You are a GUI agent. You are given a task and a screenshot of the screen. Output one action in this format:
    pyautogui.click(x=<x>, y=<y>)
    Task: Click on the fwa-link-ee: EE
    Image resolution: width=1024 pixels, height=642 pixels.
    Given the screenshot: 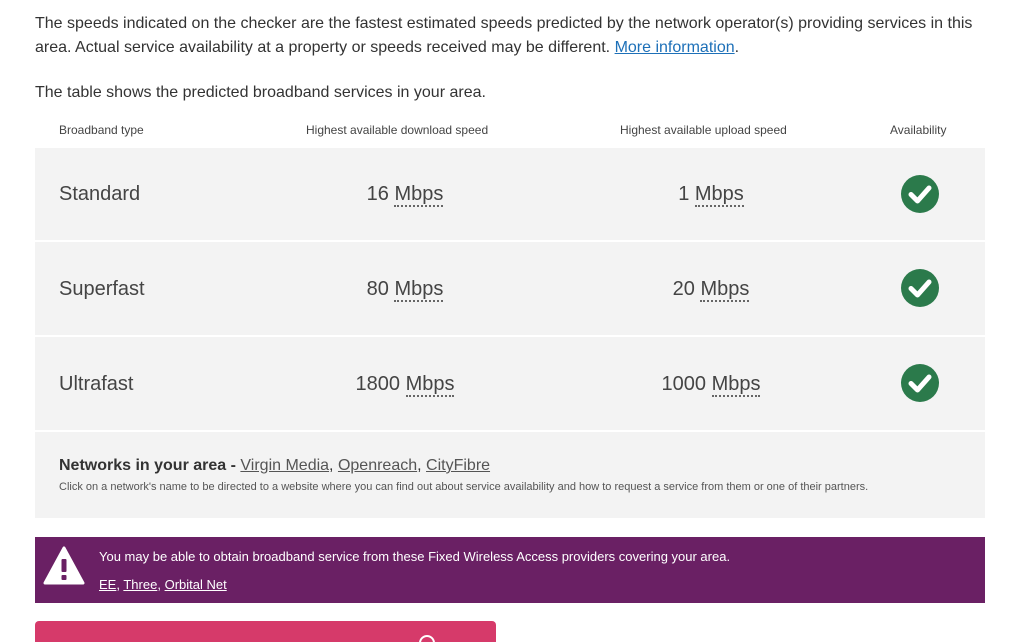 What is the action you would take?
    pyautogui.click(x=107, y=584)
    